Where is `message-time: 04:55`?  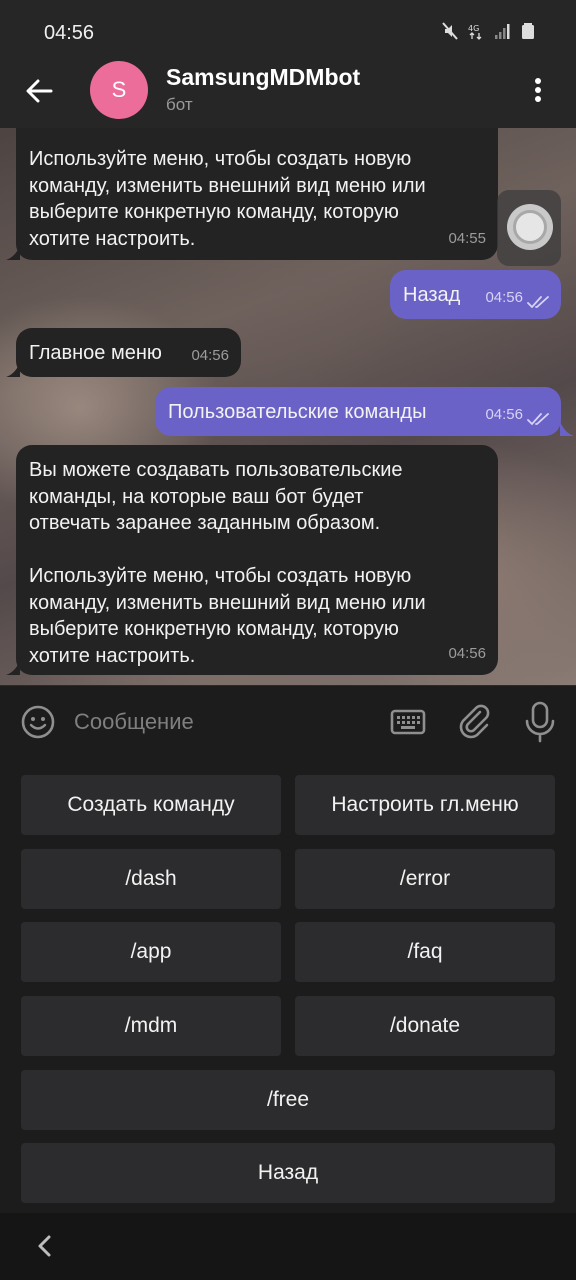
message-time: 04:55 is located at coordinates (467, 238).